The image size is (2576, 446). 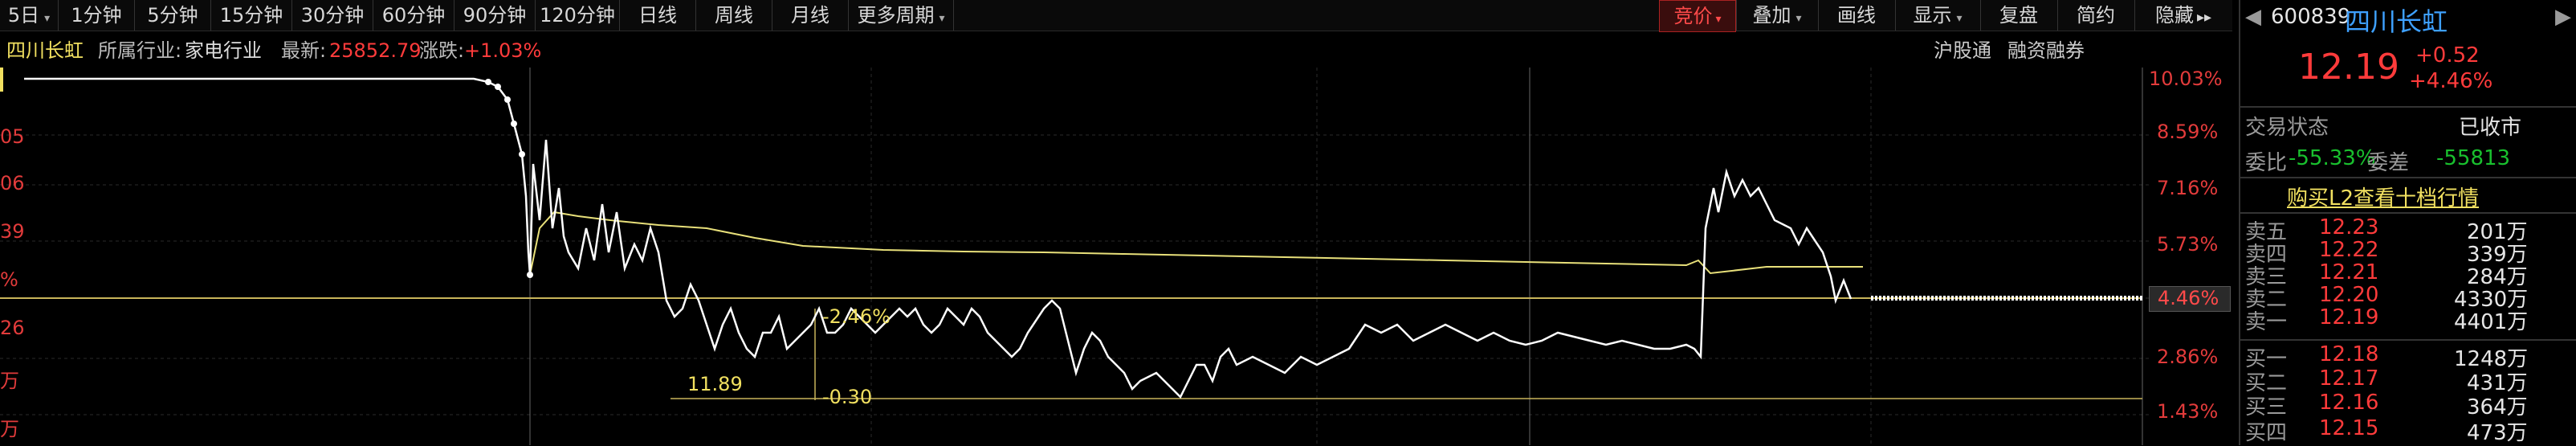 I want to click on ask-row: 卖一 12.19 4401万, so click(x=2408, y=319).